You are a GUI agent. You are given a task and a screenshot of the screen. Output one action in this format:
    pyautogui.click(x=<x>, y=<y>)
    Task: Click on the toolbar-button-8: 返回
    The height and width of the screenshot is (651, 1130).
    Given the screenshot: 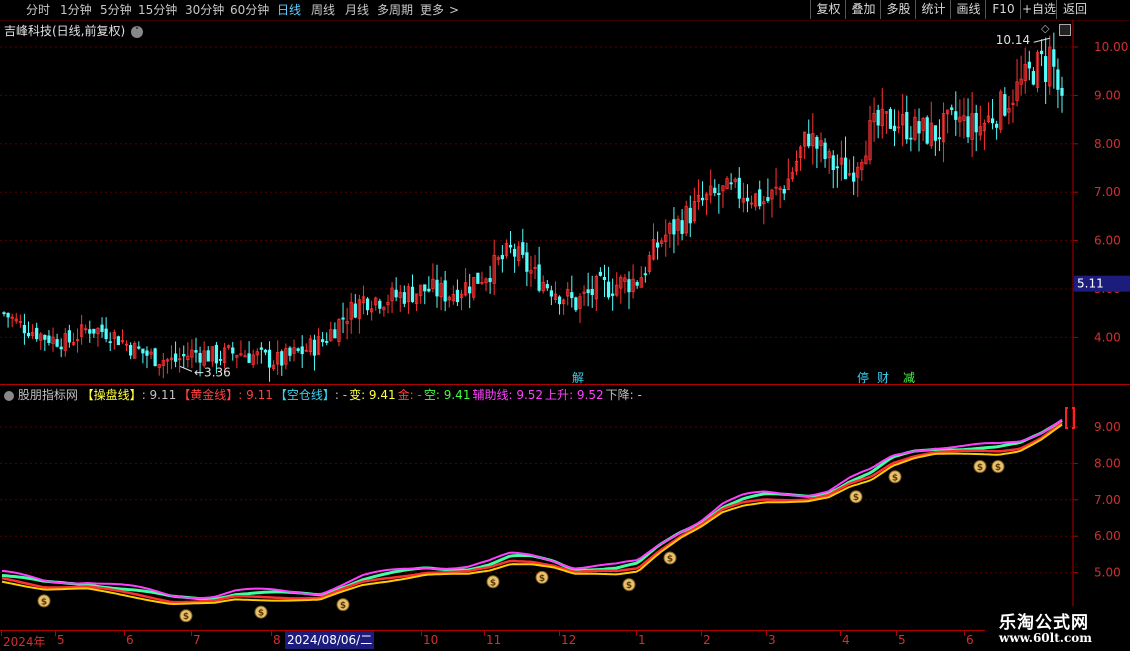 What is the action you would take?
    pyautogui.click(x=1074, y=9)
    